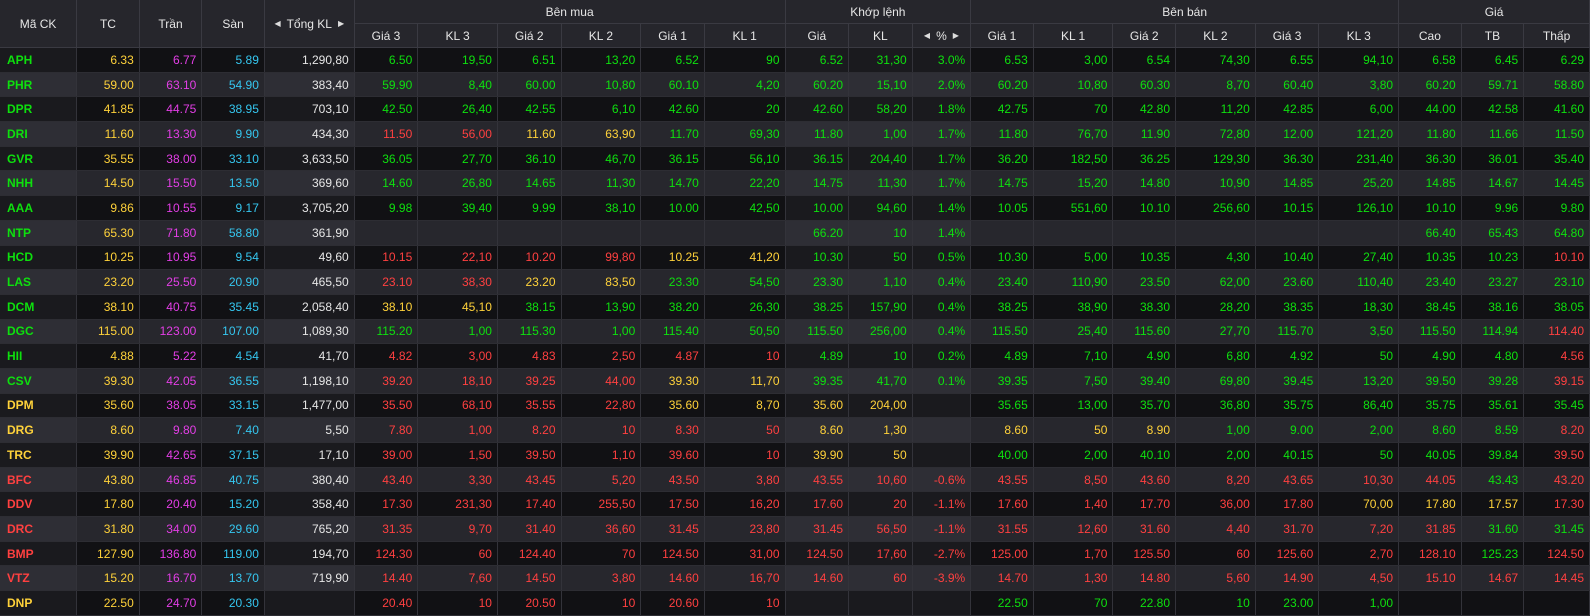  What do you see at coordinates (171, 109) in the screenshot?
I see `cell-ceil: 44.75` at bounding box center [171, 109].